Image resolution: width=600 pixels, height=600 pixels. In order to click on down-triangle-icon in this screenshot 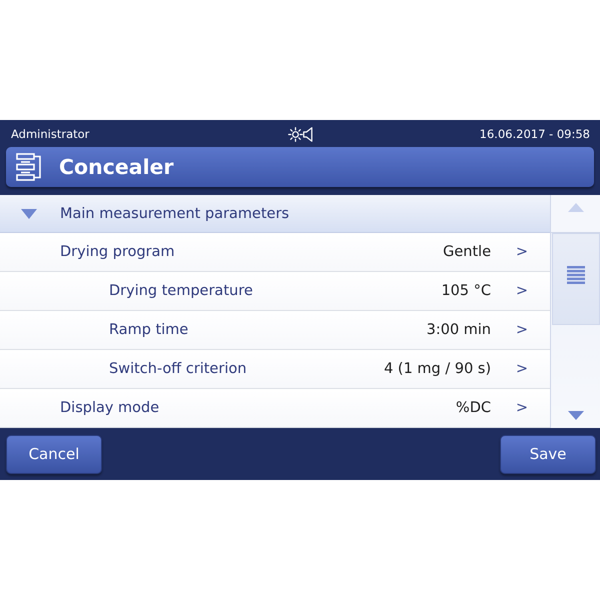, I will do `click(576, 415)`.